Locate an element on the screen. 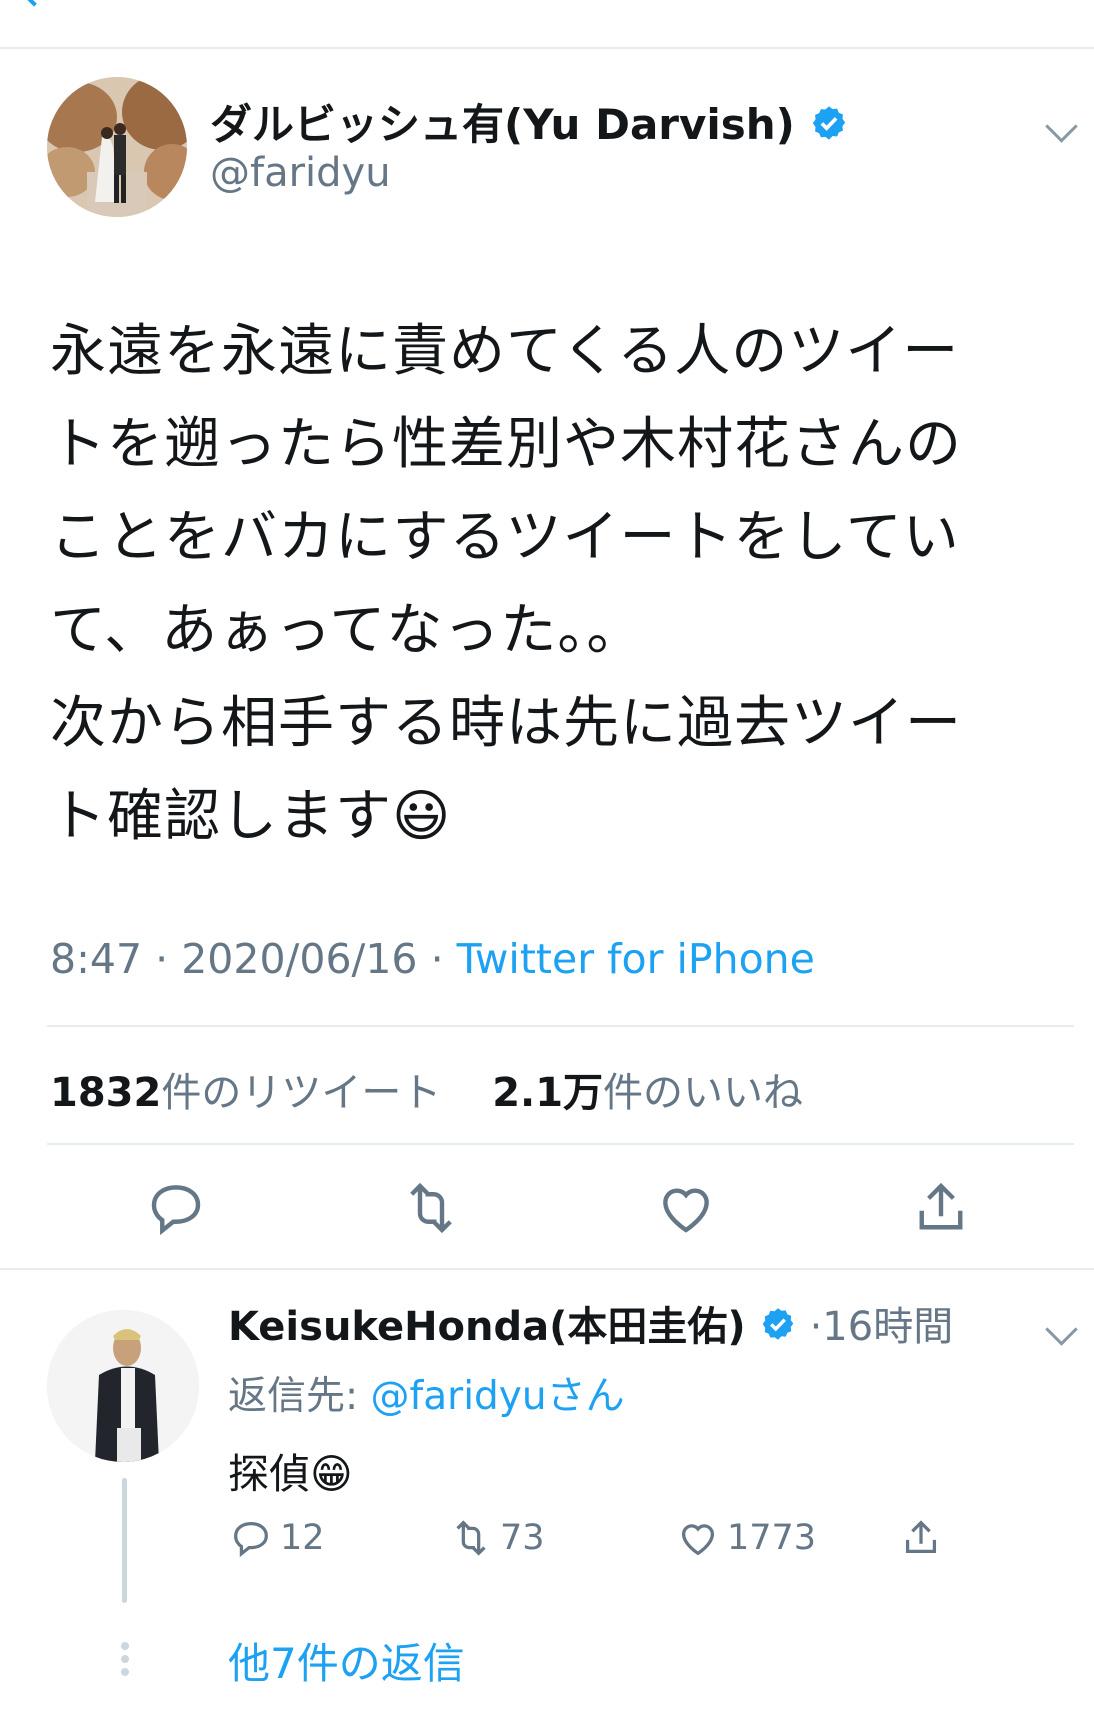  reply-header: KeisukeHonda(本田圭佑) ·16時間 is located at coordinates (590, 1328).